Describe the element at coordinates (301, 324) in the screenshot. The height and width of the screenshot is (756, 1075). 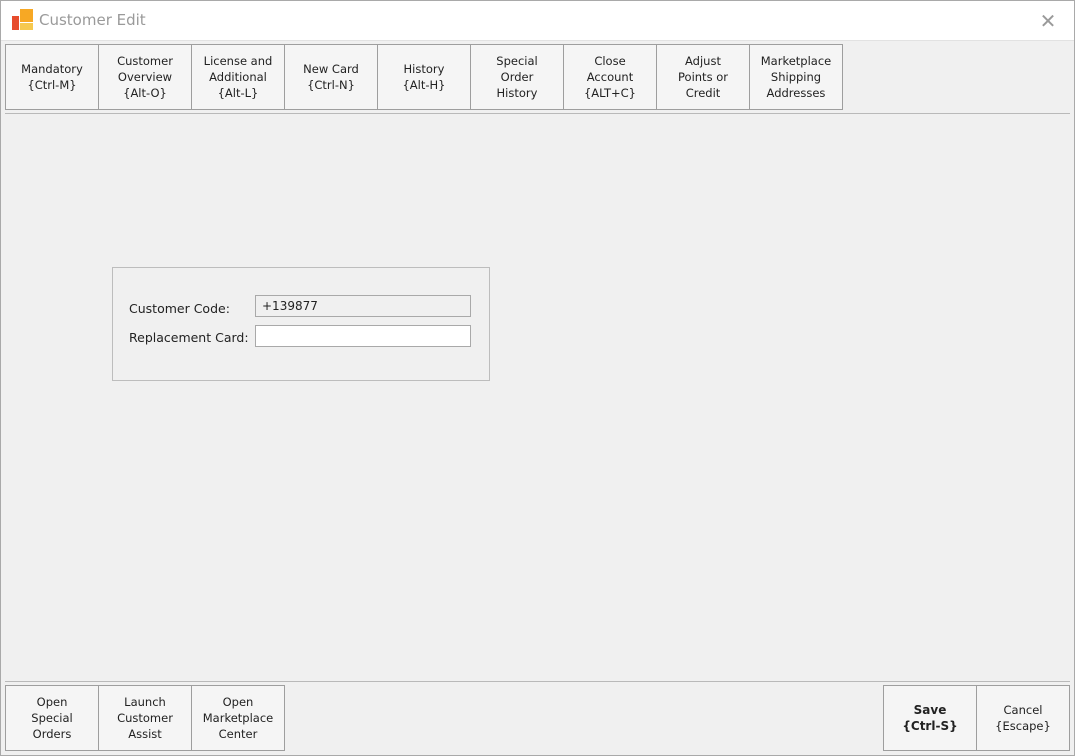
I see `new-card-form-panel: Customer Code: +139877 Replacement Card:` at that location.